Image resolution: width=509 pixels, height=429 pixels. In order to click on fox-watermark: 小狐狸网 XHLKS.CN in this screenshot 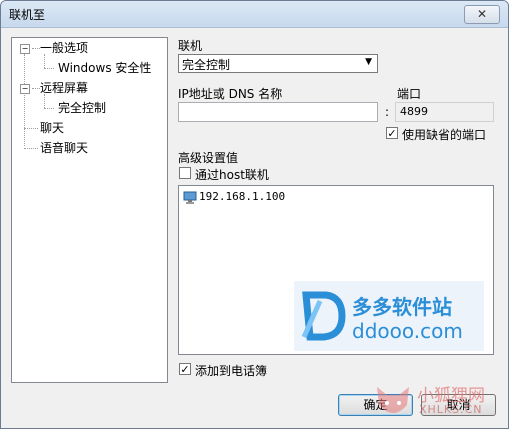, I will do `click(439, 402)`.